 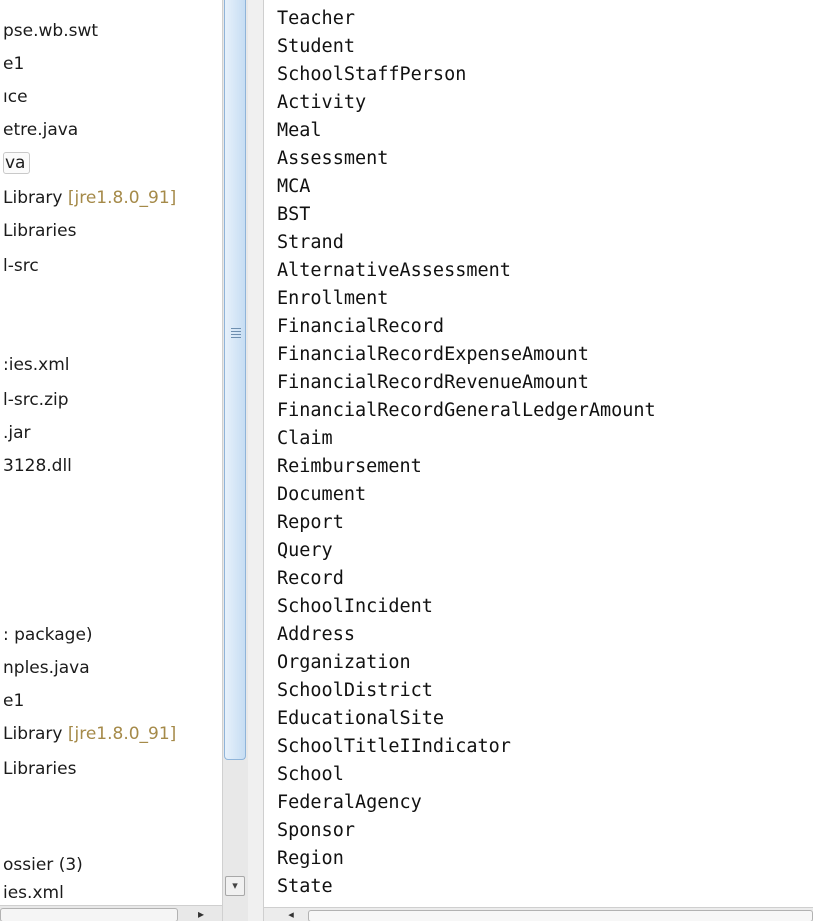 I want to click on code-line: Record, so click(x=310, y=578).